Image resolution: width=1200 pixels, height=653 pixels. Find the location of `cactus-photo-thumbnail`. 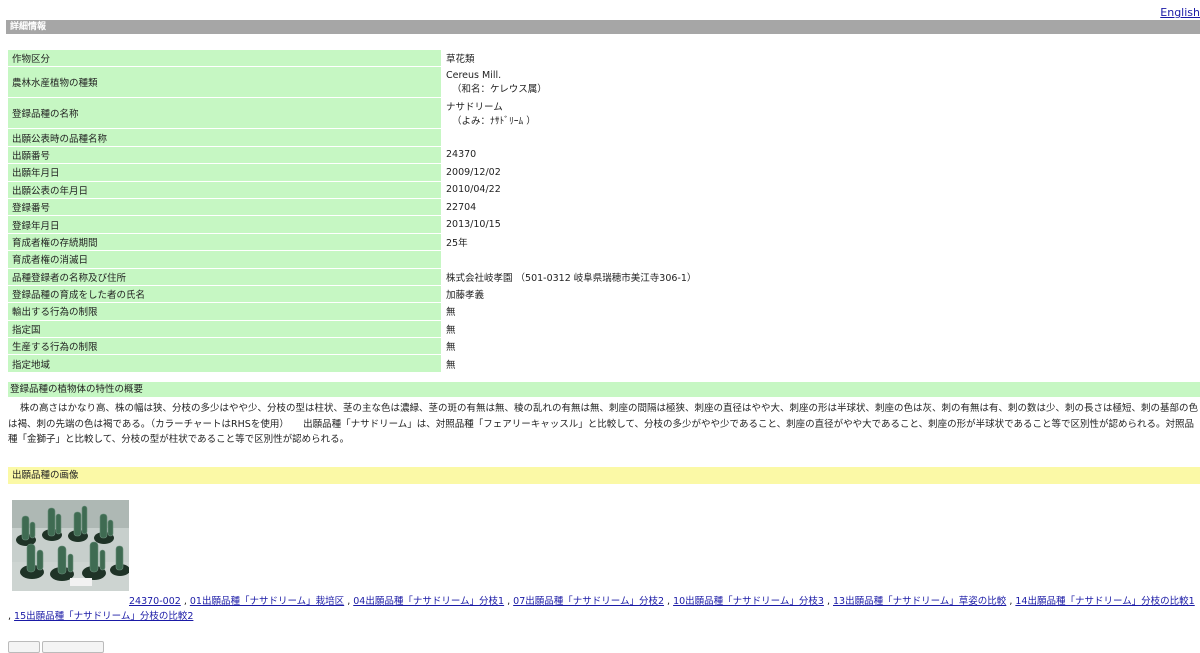

cactus-photo-thumbnail is located at coordinates (70, 545).